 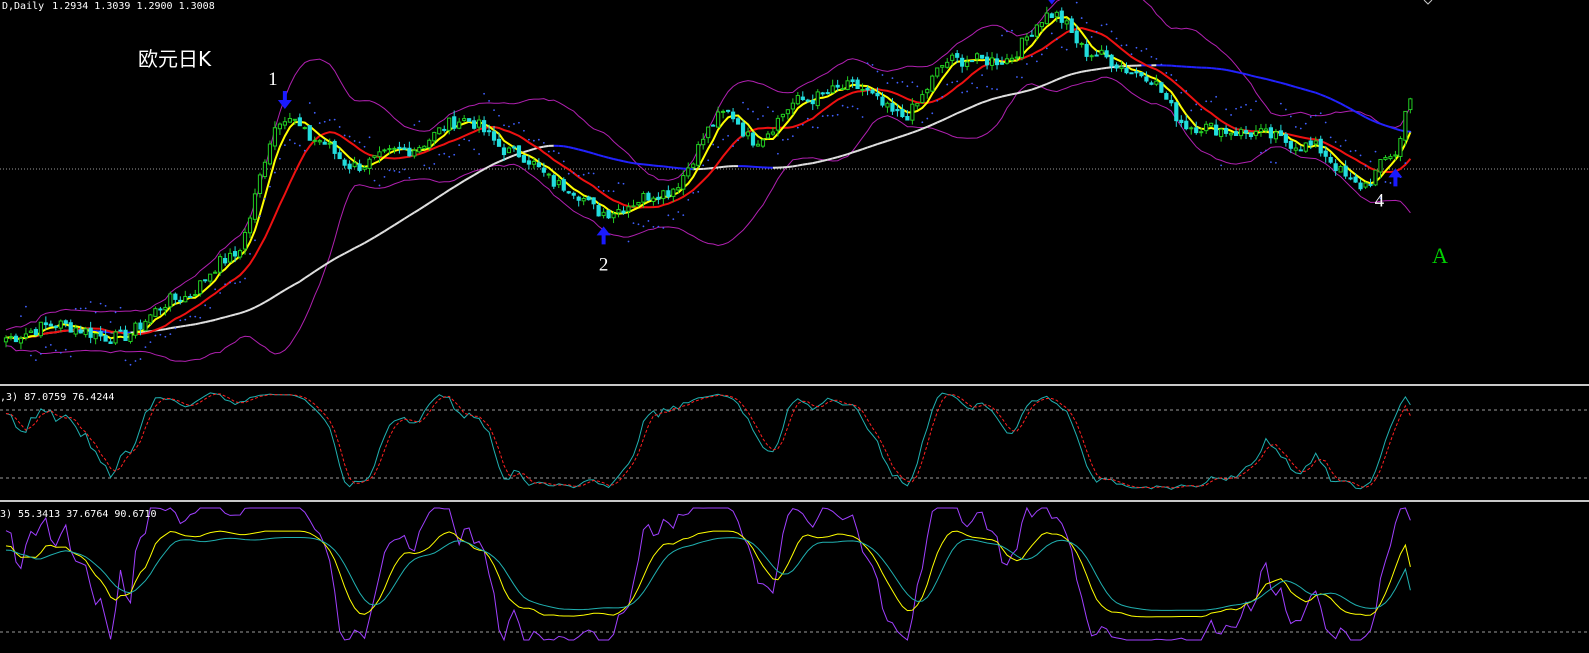 What do you see at coordinates (1380, 200) in the screenshot?
I see `annotation-label-4: 4` at bounding box center [1380, 200].